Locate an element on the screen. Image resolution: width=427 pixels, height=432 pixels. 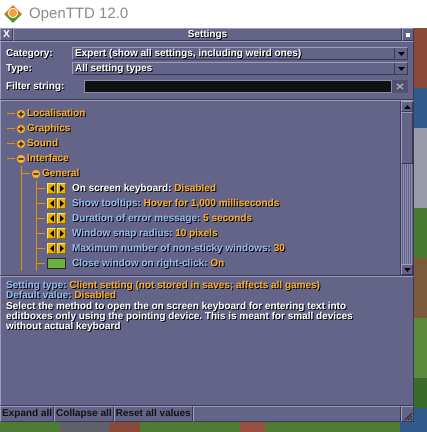
close-icon is located at coordinates (400, 86).